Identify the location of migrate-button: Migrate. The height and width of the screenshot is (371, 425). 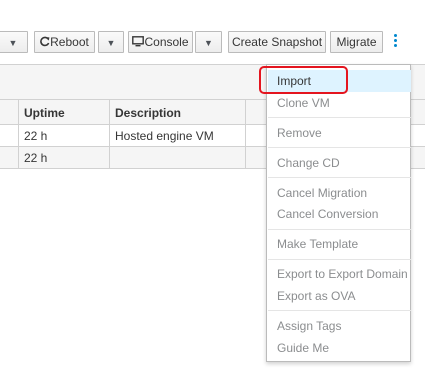
(356, 42).